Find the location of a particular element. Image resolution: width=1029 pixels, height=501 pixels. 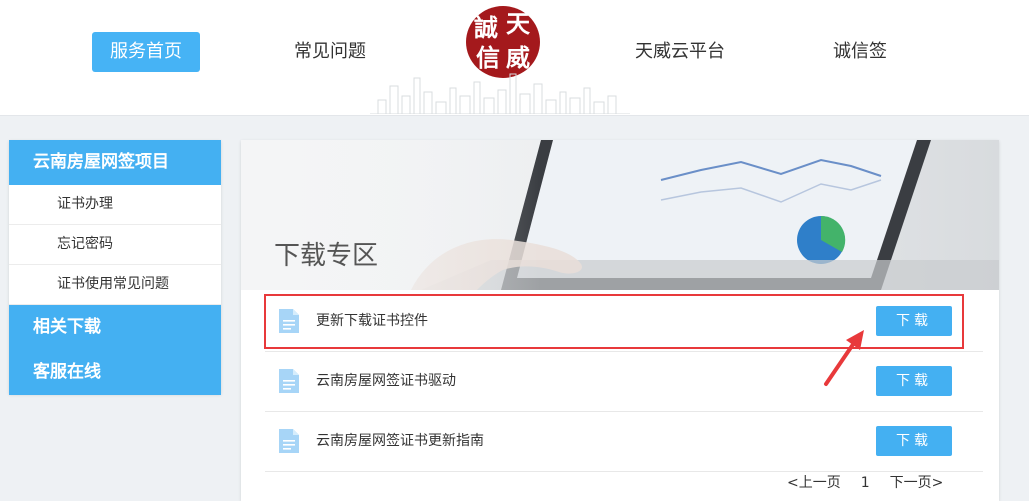

download-item-name: 云南房屋网签证书驱动 is located at coordinates (386, 381).